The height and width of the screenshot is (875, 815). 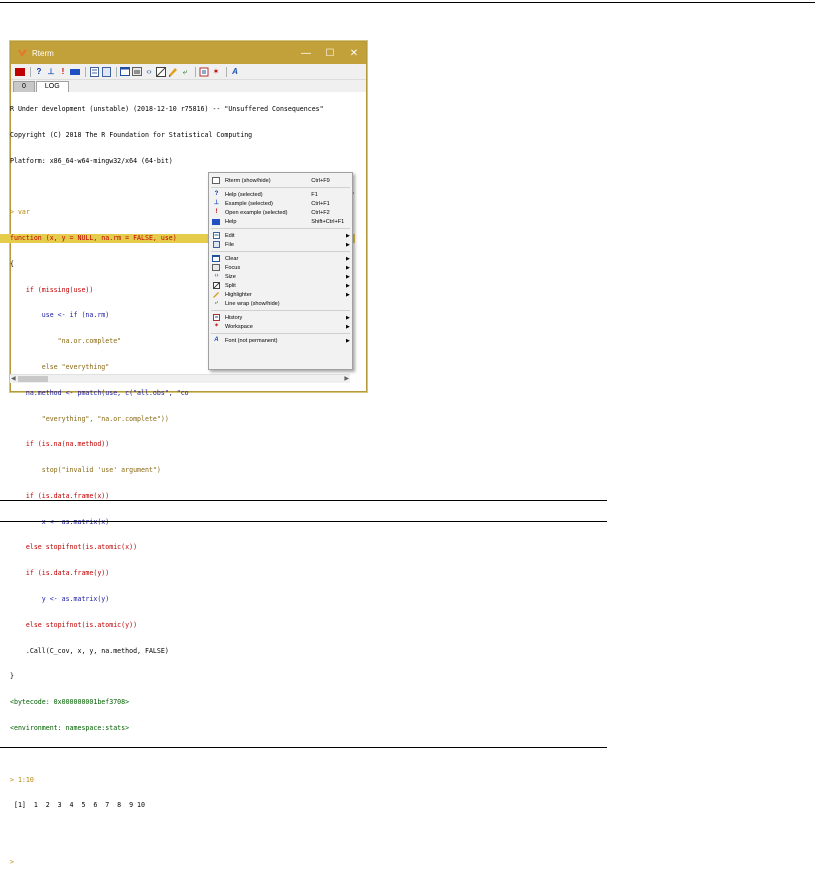 What do you see at coordinates (43, 53) in the screenshot?
I see `window-title: Rterm` at bounding box center [43, 53].